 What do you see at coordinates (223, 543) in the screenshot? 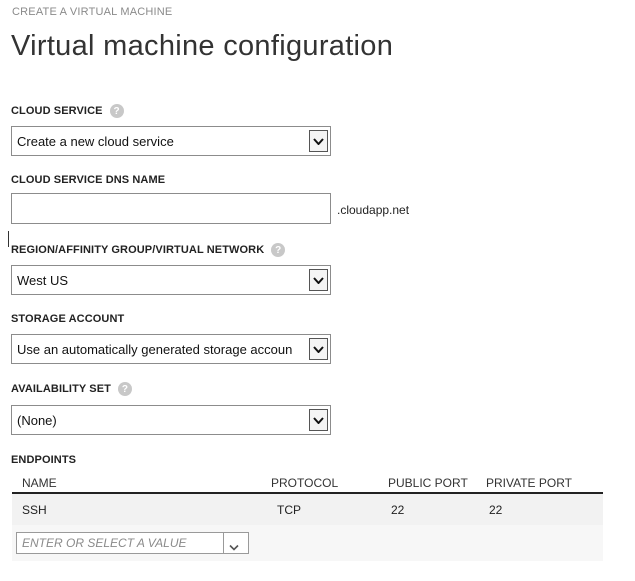
I see `combobox-divider` at bounding box center [223, 543].